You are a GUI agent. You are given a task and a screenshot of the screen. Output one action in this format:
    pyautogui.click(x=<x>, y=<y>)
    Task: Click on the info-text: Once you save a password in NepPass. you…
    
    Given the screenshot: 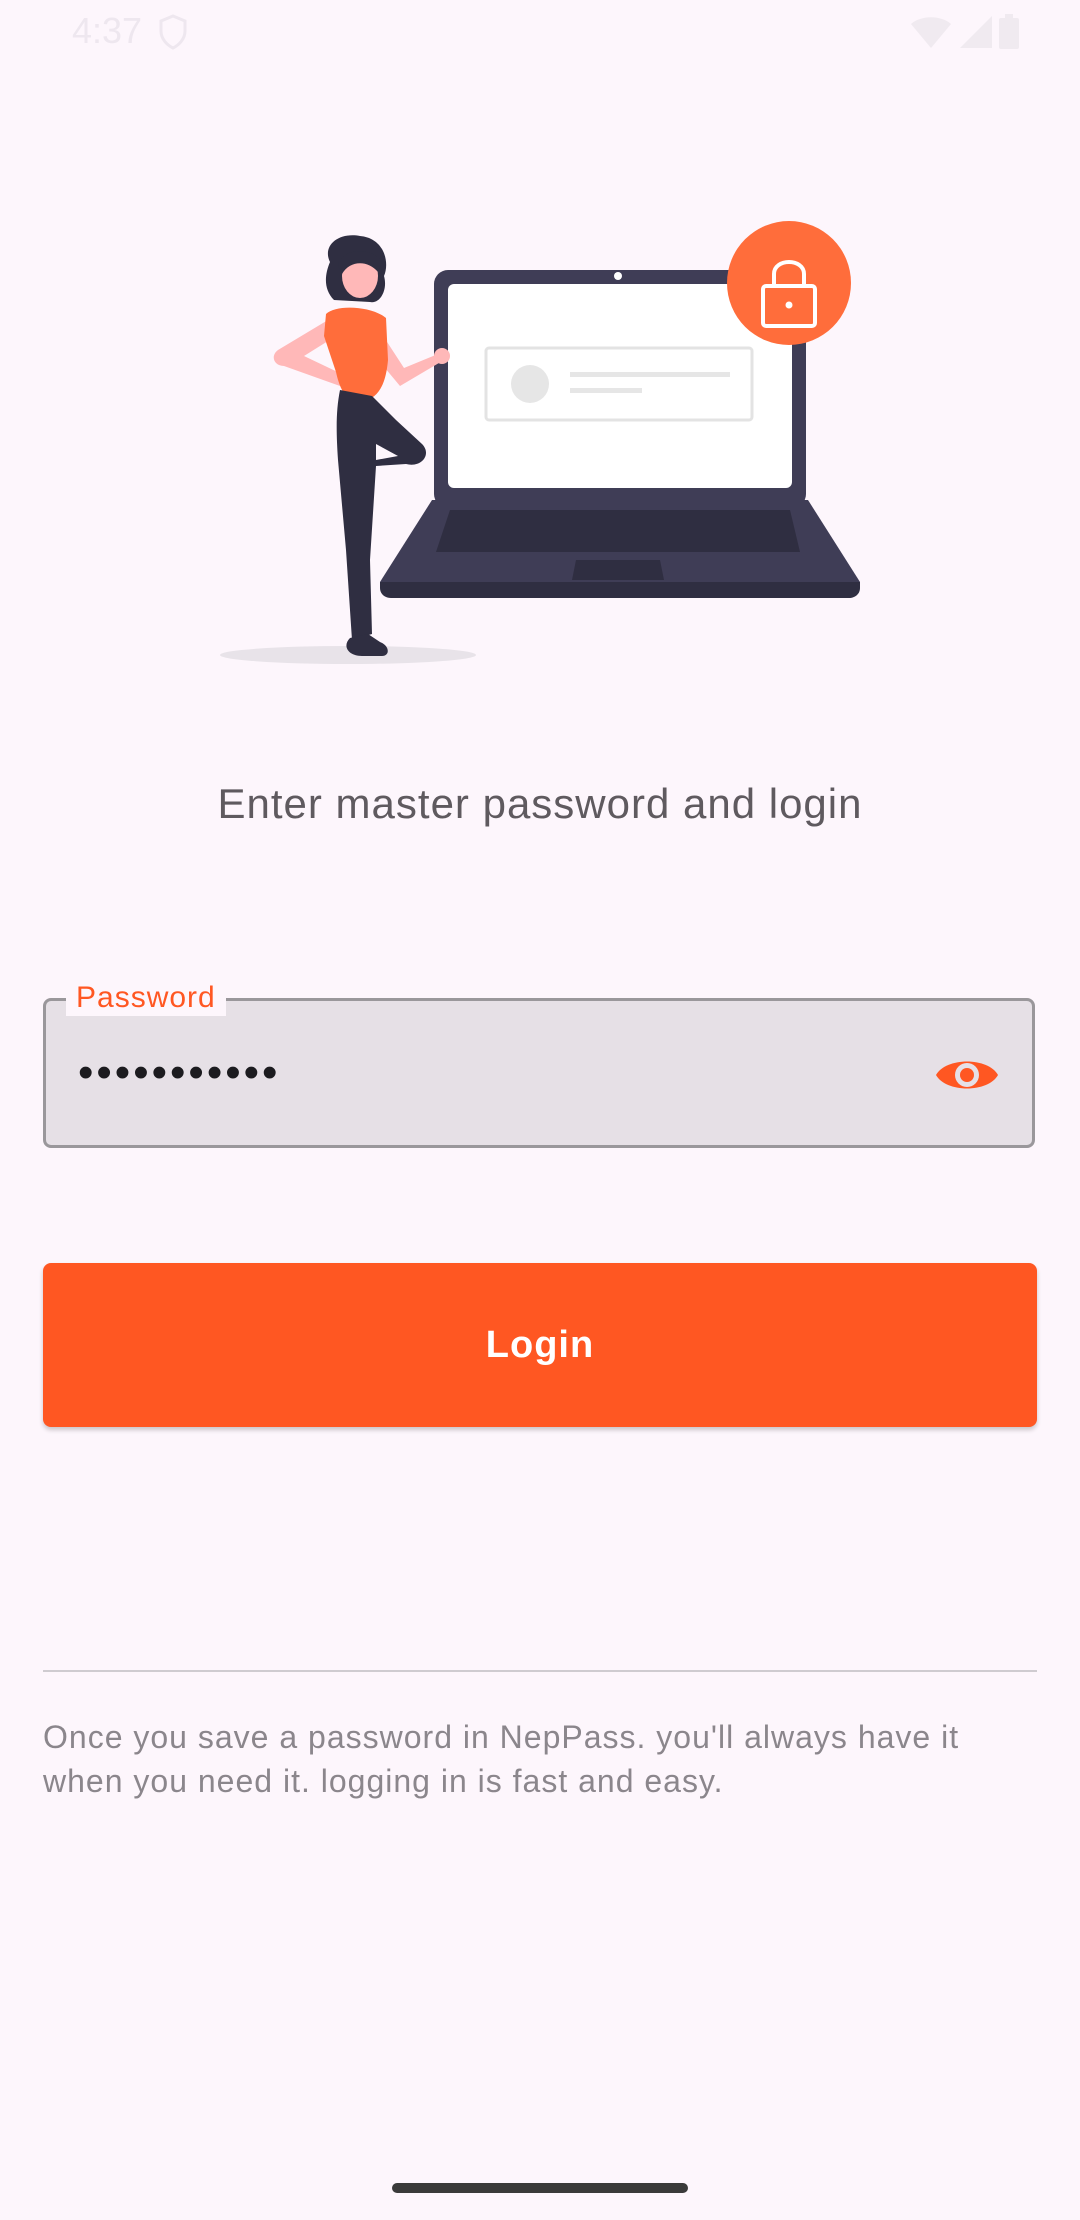 What is the action you would take?
    pyautogui.click(x=501, y=1759)
    